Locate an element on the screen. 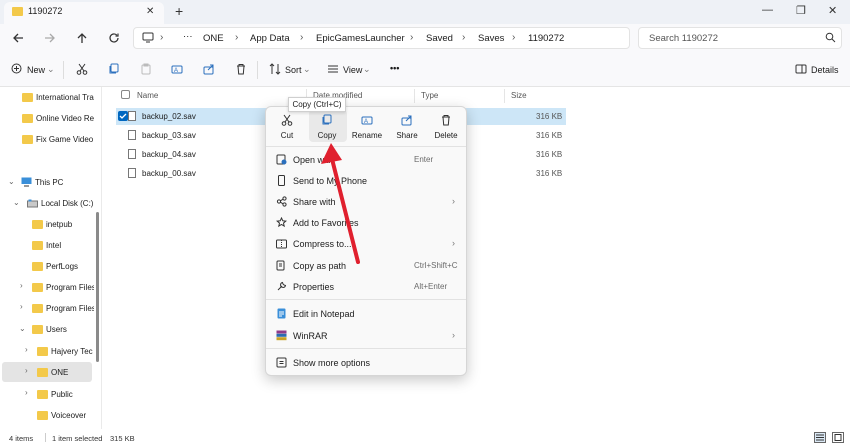 This screenshot has width=850, height=446. cut-button: Cut is located at coordinates (287, 135).